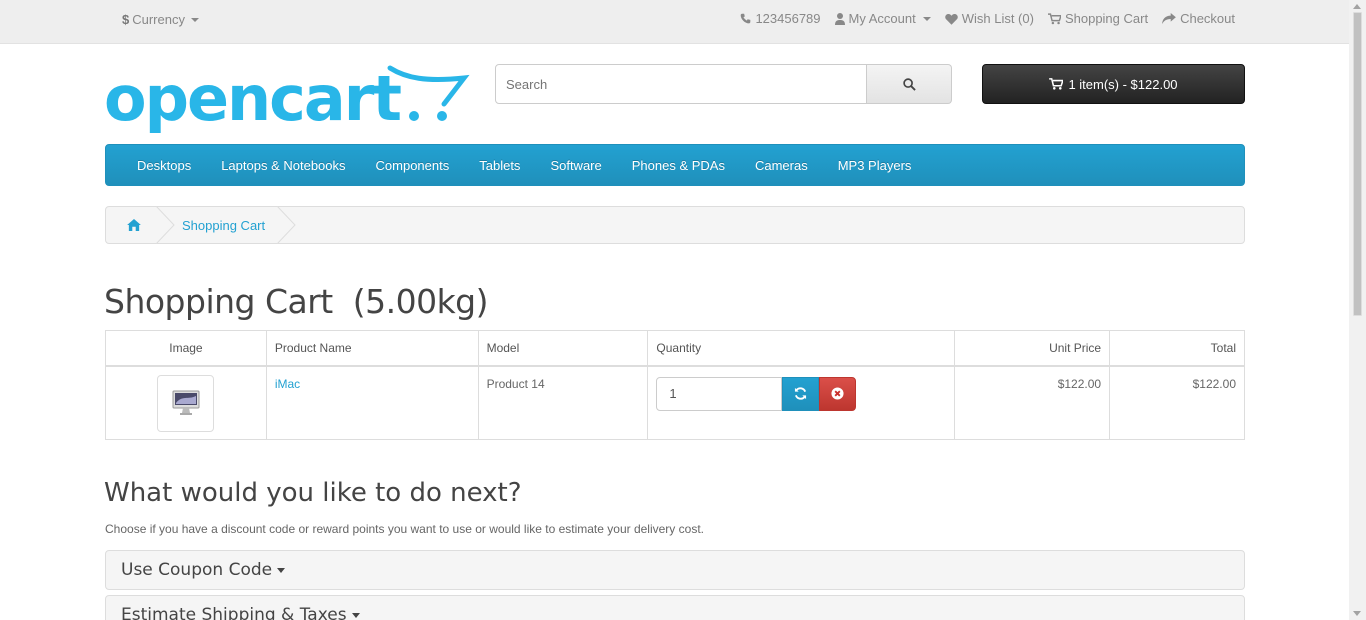 The width and height of the screenshot is (1366, 620). What do you see at coordinates (575, 165) in the screenshot?
I see `menu-item-software: Software` at bounding box center [575, 165].